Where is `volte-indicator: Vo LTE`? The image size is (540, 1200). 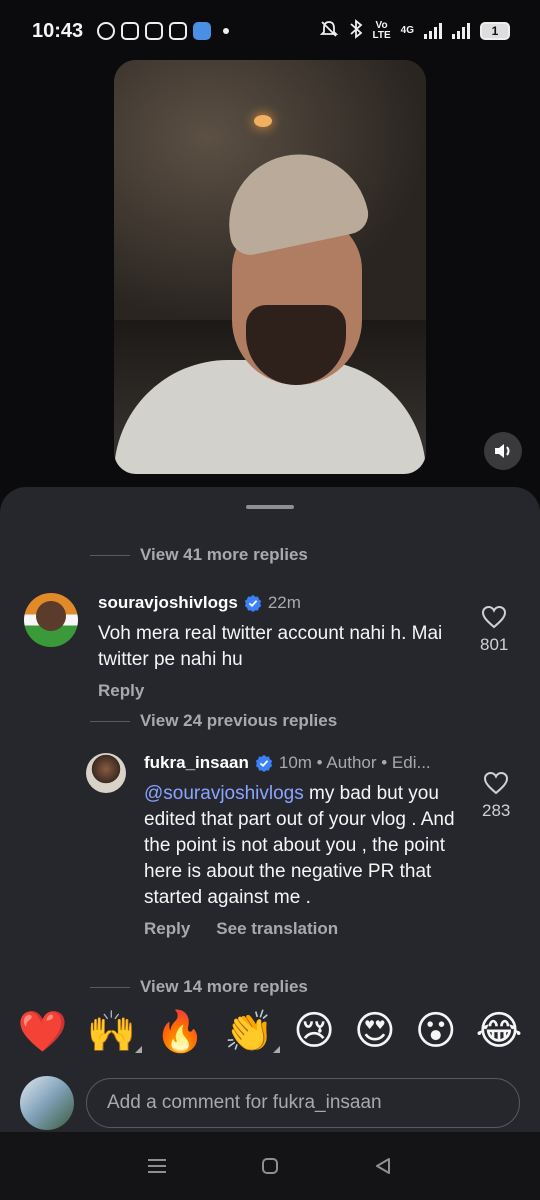 volte-indicator: Vo LTE is located at coordinates (382, 31).